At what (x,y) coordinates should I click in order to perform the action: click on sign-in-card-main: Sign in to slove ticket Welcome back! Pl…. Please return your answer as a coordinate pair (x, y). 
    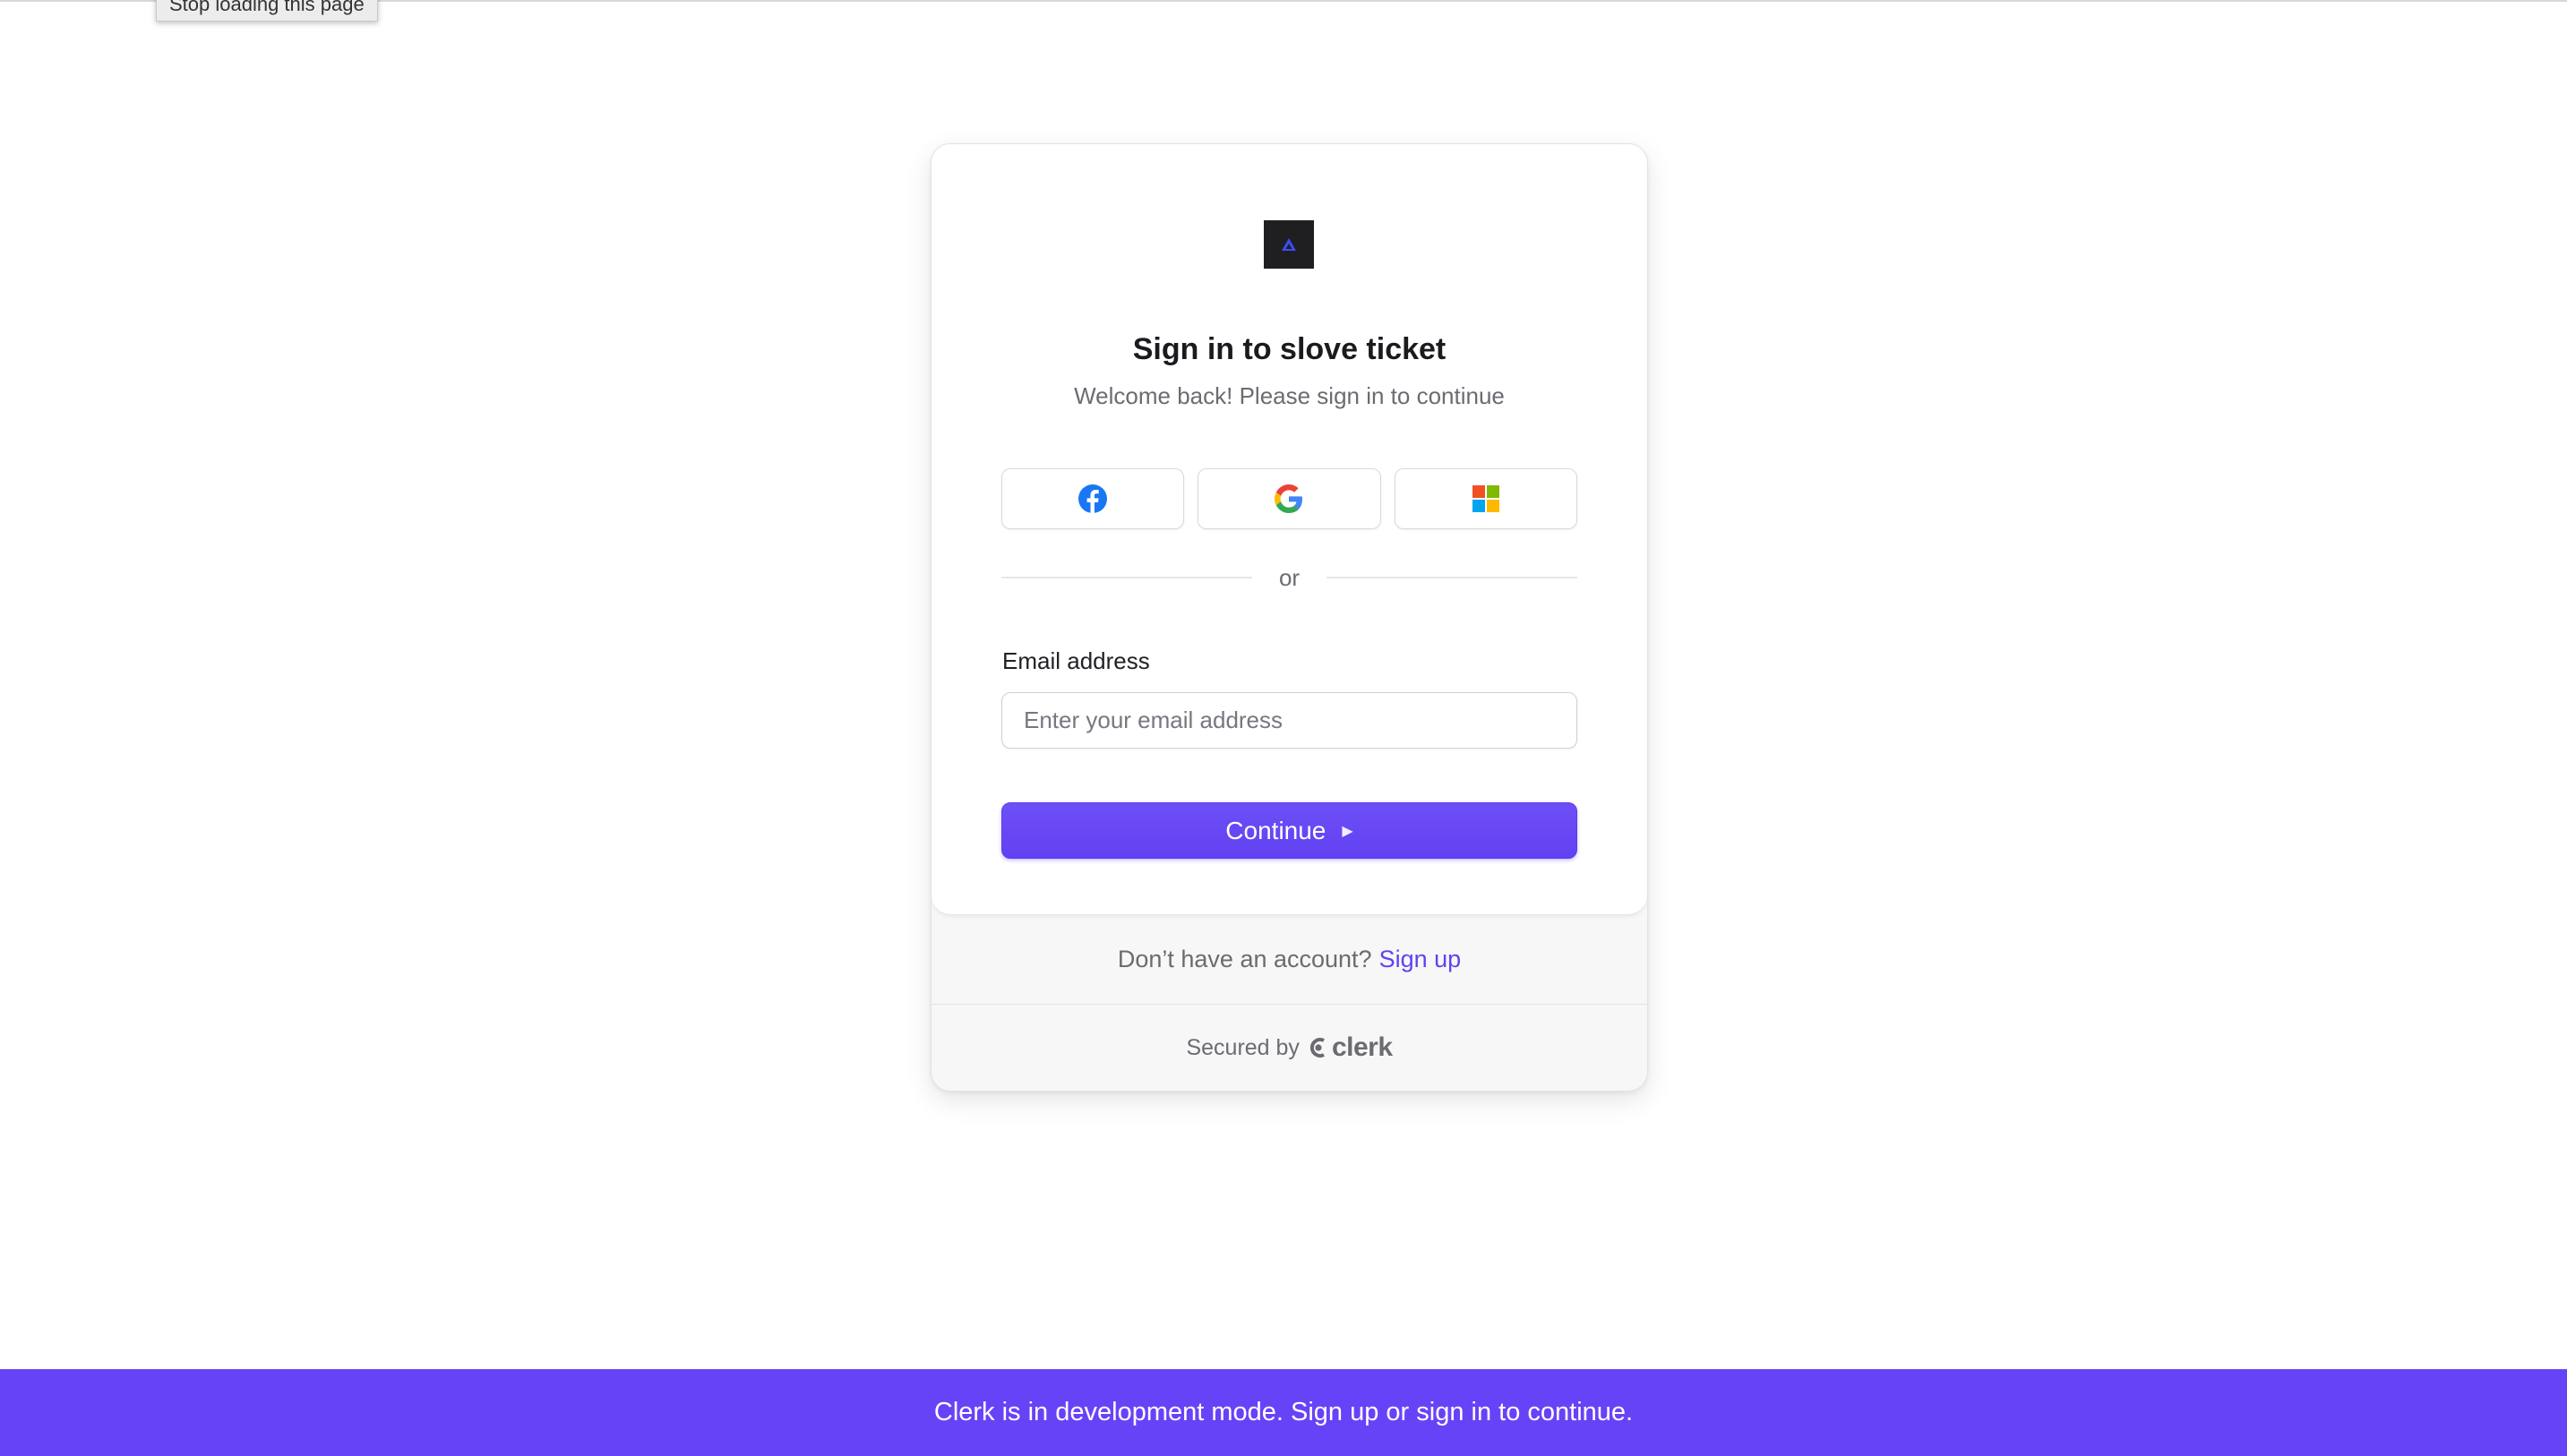
    Looking at the image, I should click on (1289, 529).